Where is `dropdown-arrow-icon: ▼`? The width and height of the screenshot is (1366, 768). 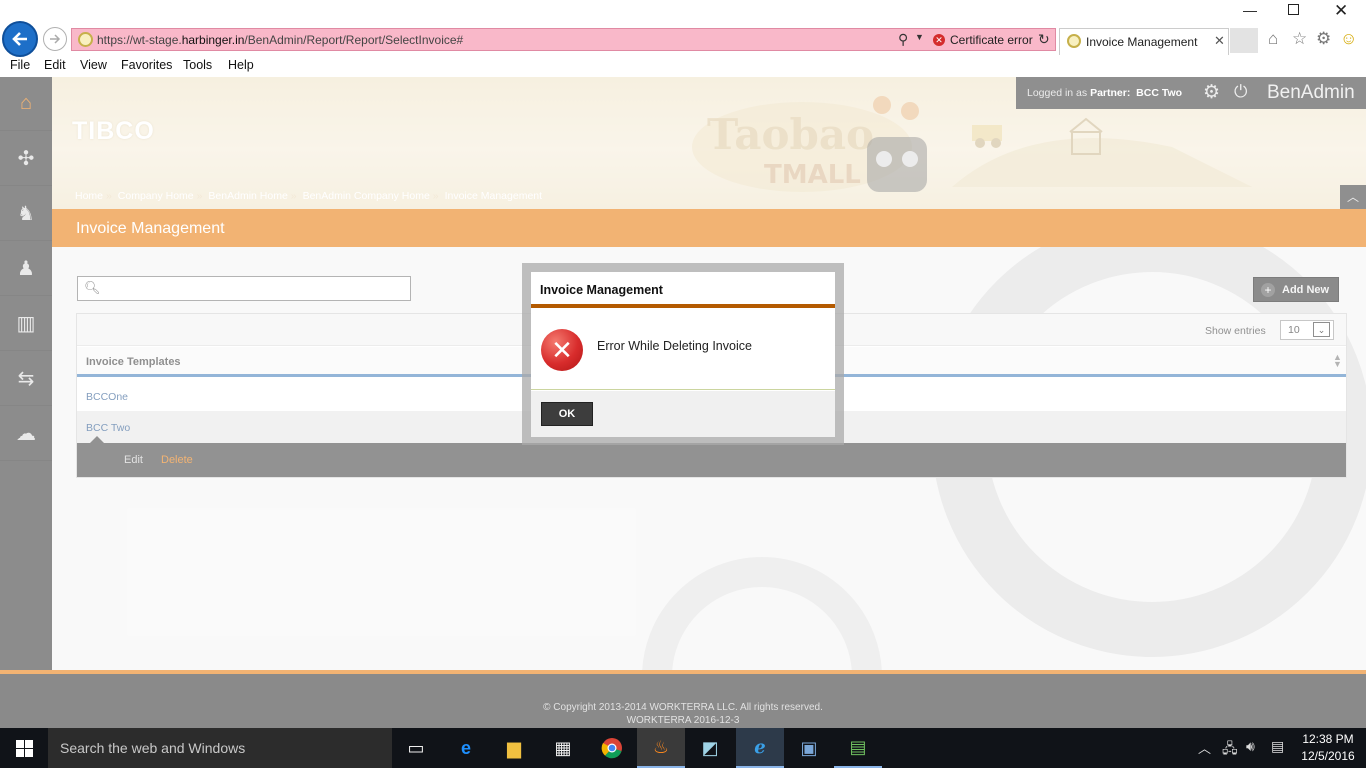 dropdown-arrow-icon: ▼ is located at coordinates (919, 37).